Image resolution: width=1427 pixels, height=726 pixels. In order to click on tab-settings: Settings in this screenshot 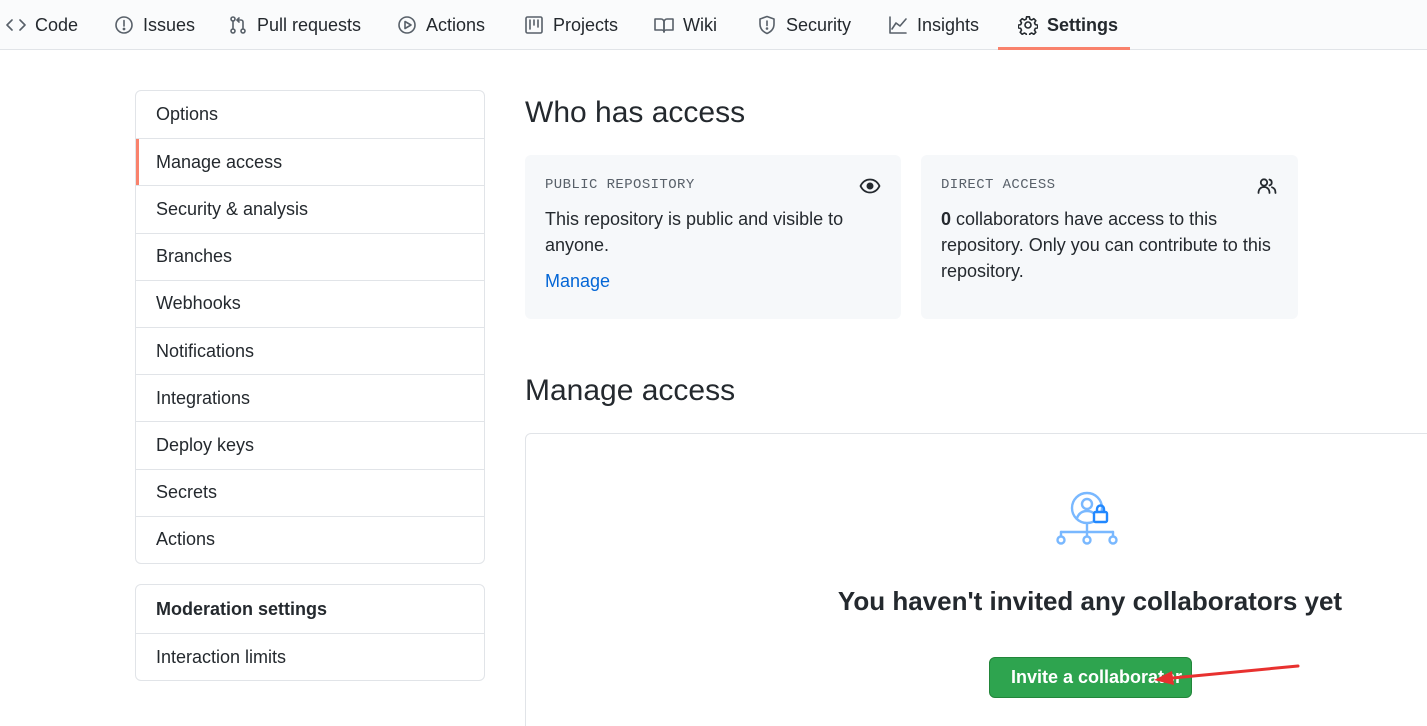, I will do `click(1068, 25)`.